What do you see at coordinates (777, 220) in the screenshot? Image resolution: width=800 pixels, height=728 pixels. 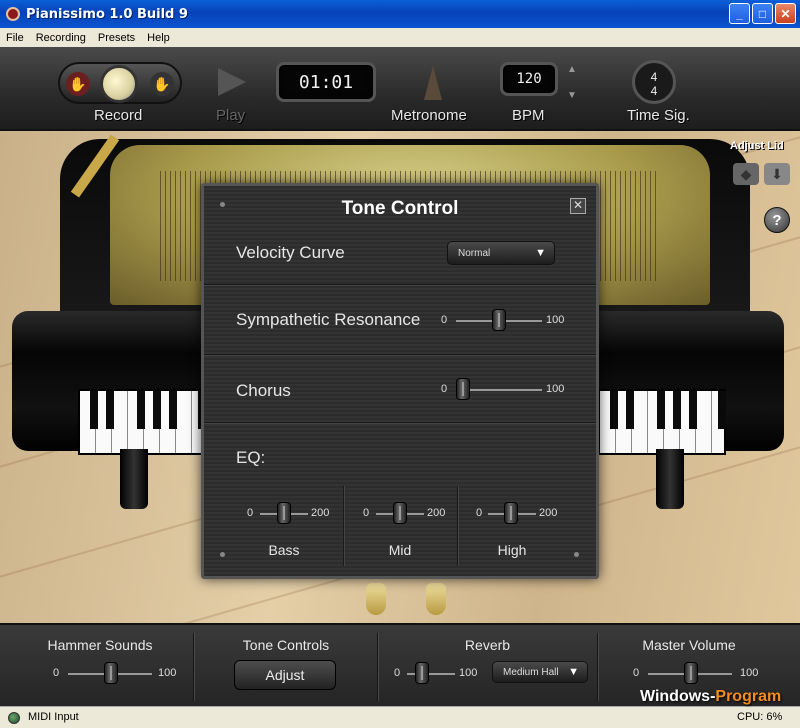 I see `help-icon: ?` at bounding box center [777, 220].